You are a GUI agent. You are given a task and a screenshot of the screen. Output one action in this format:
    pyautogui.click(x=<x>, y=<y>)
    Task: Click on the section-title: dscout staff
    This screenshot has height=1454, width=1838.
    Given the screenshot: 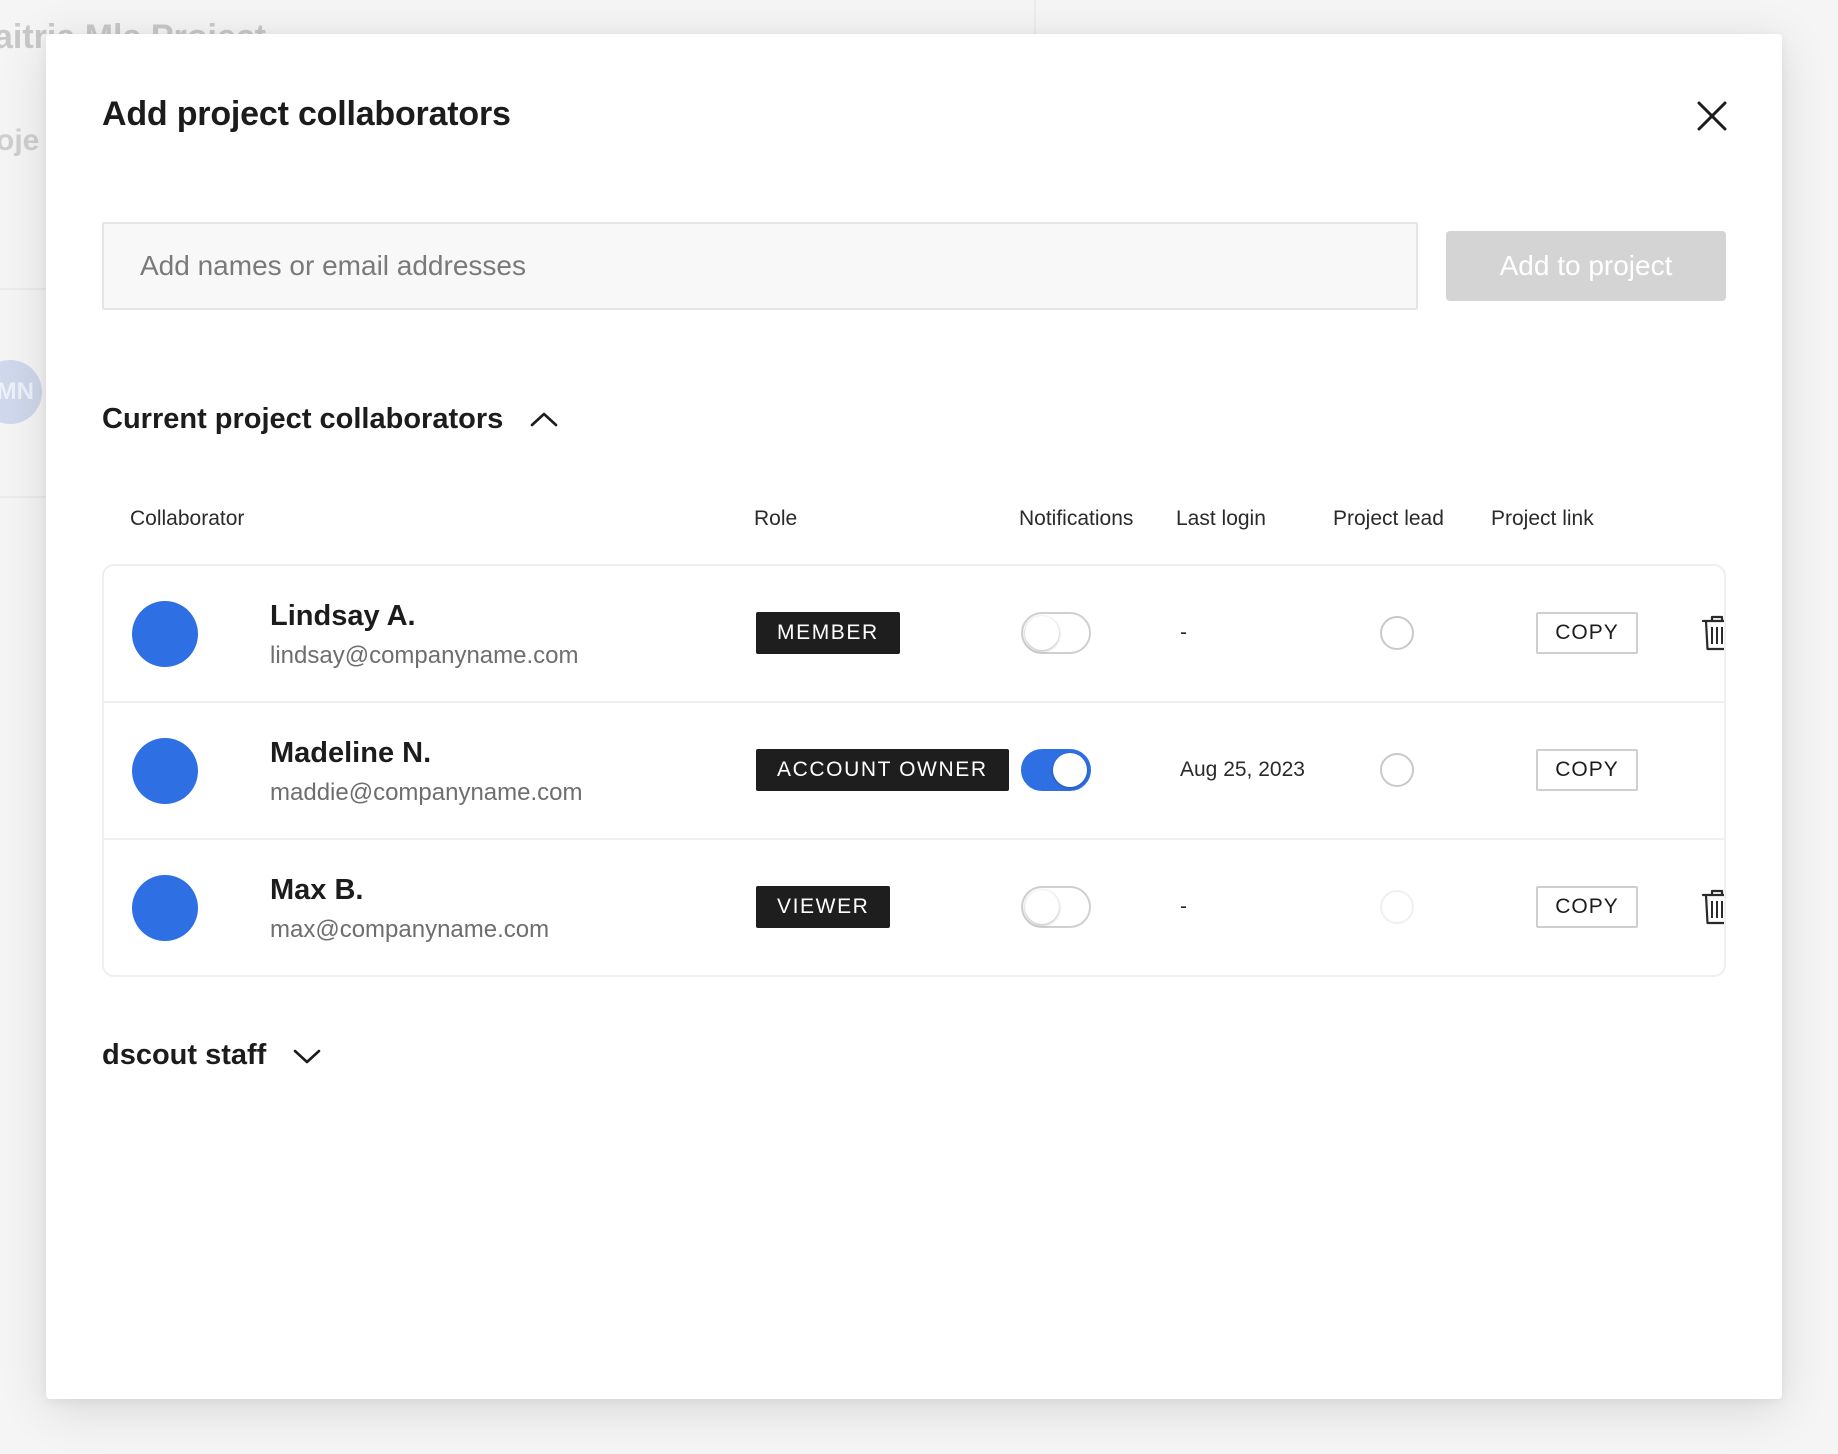 What is the action you would take?
    pyautogui.click(x=184, y=1055)
    